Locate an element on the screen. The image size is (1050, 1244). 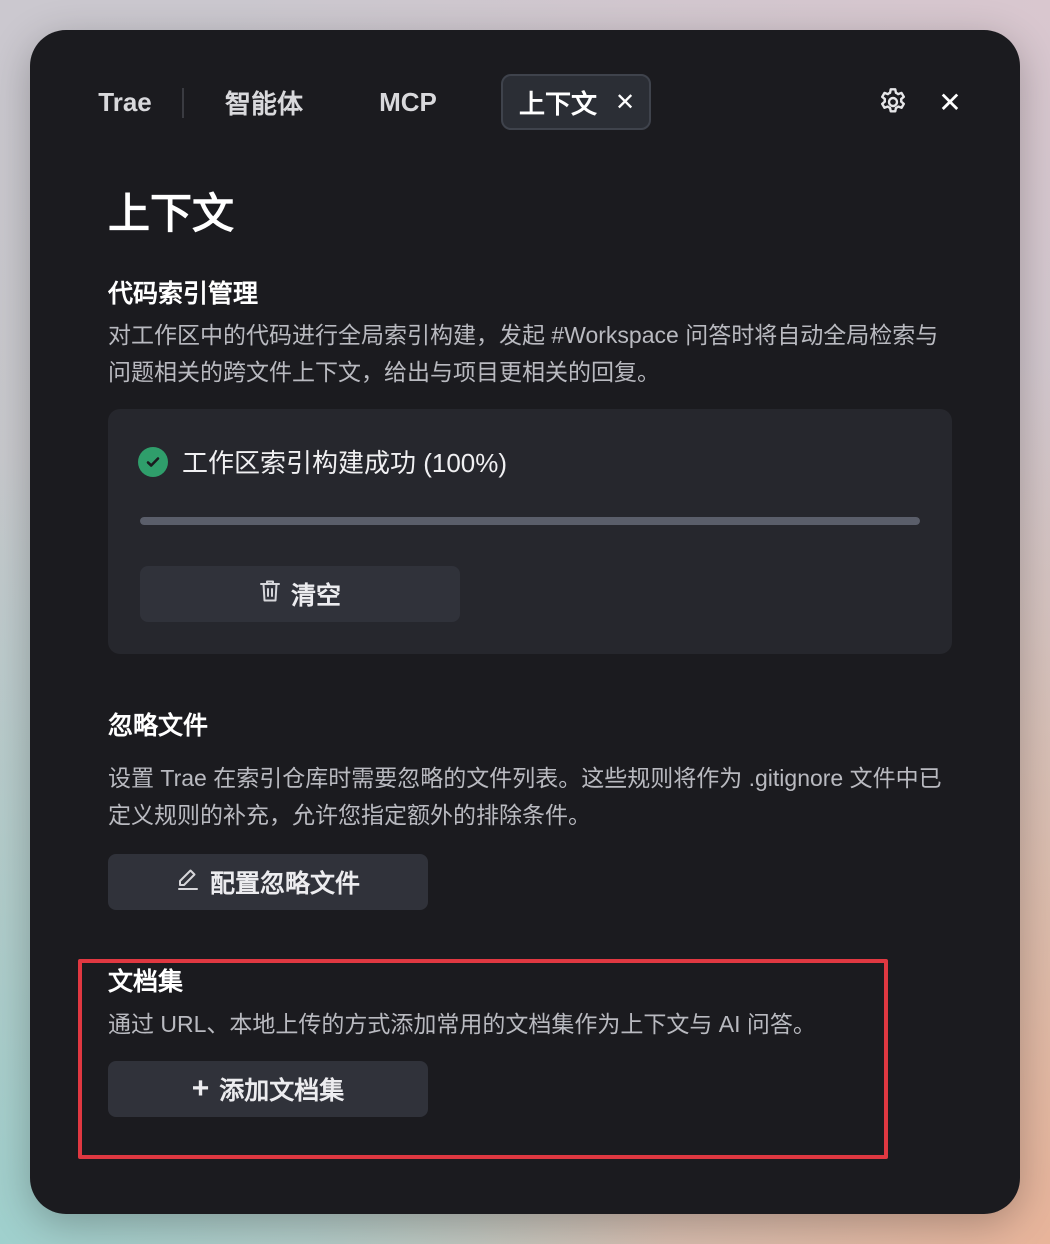
docs-title: 文档集 is located at coordinates (146, 982).